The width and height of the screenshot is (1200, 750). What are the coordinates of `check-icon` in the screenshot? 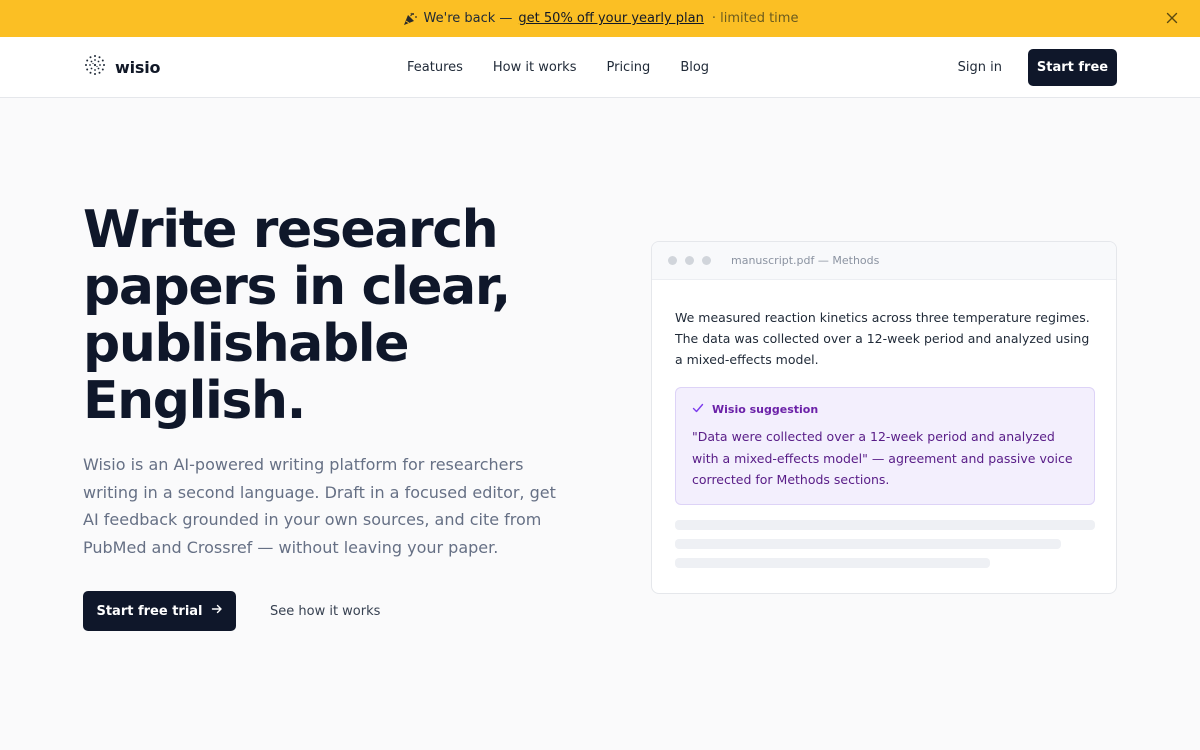 It's located at (698, 409).